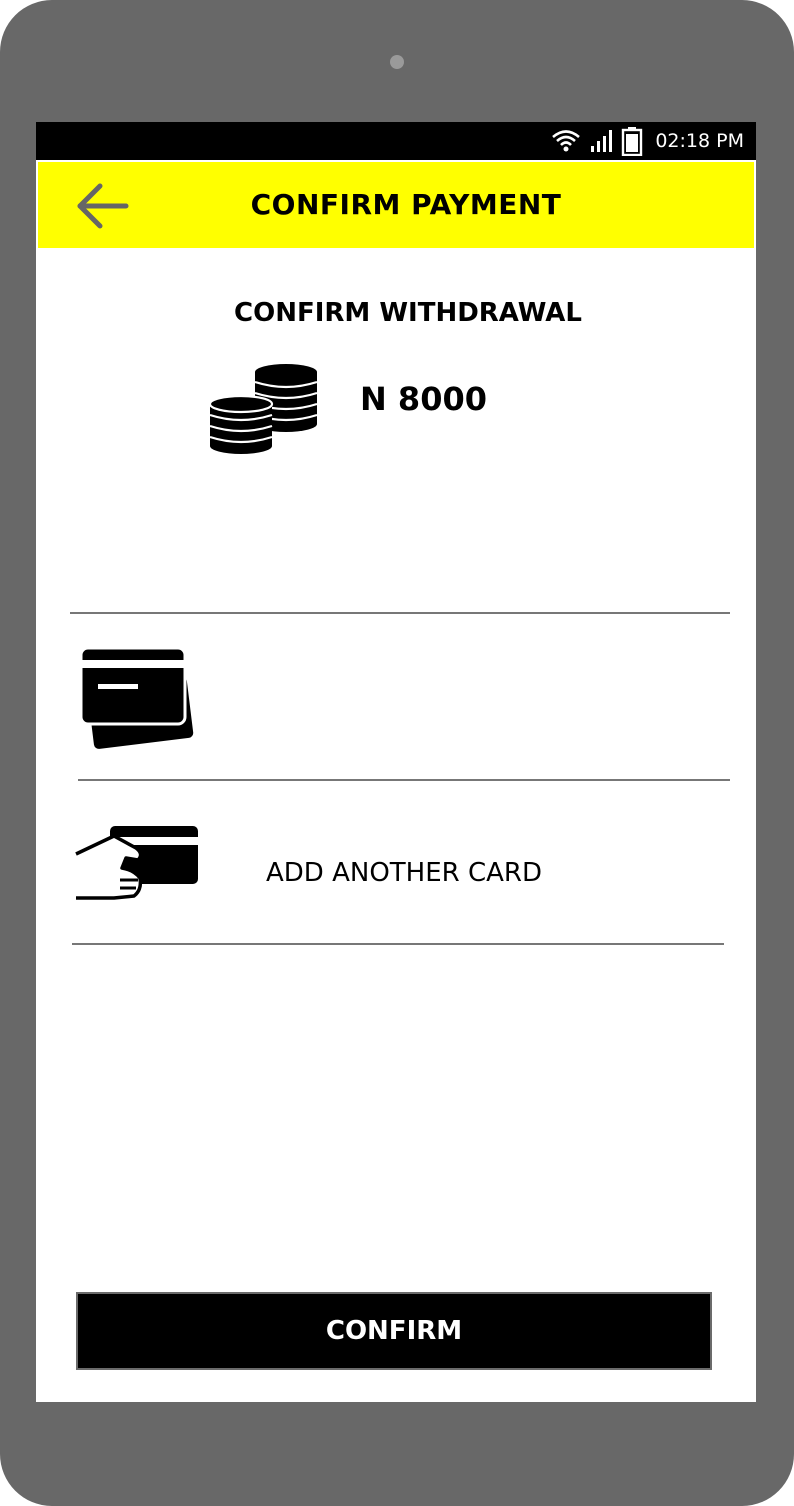 This screenshot has width=794, height=1506. I want to click on status-icons: 02:18 PM, so click(647, 141).